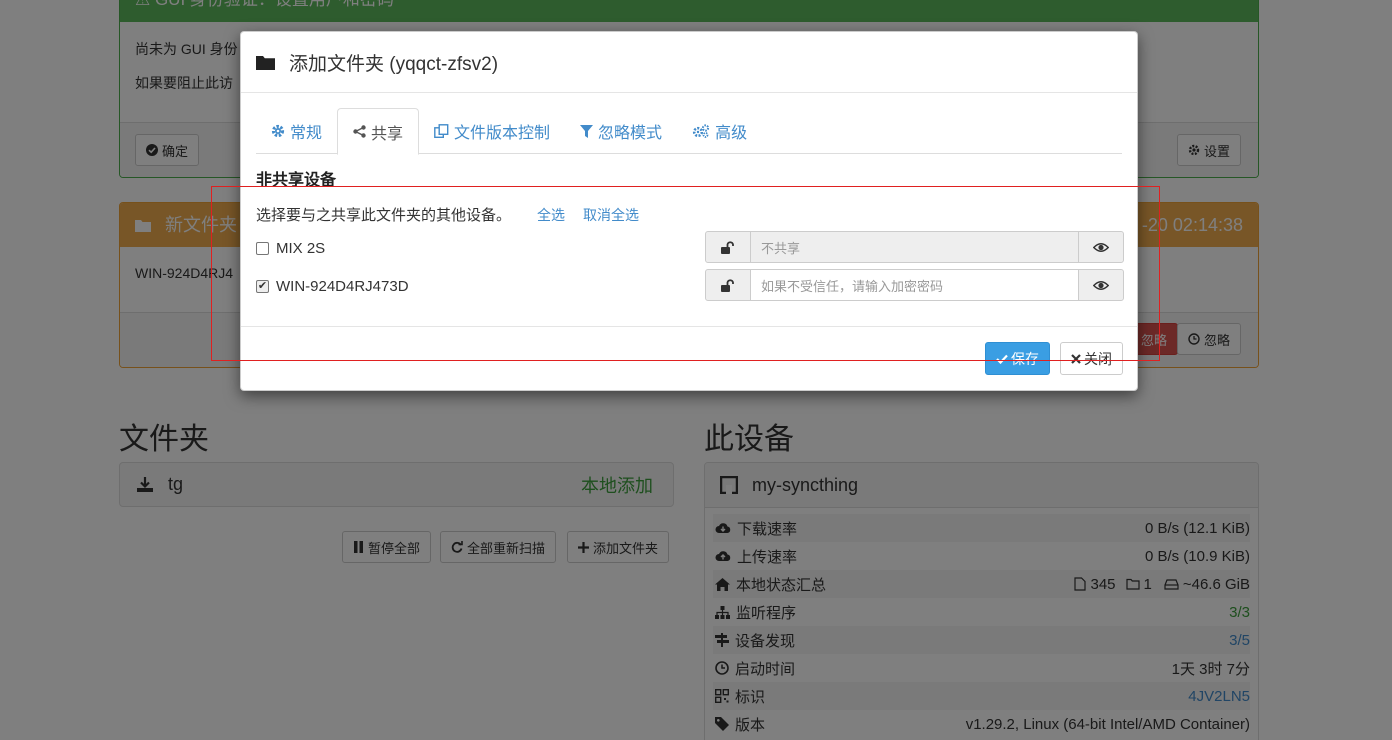  Describe the element at coordinates (278, 131) in the screenshot. I see `gear-icon` at that location.